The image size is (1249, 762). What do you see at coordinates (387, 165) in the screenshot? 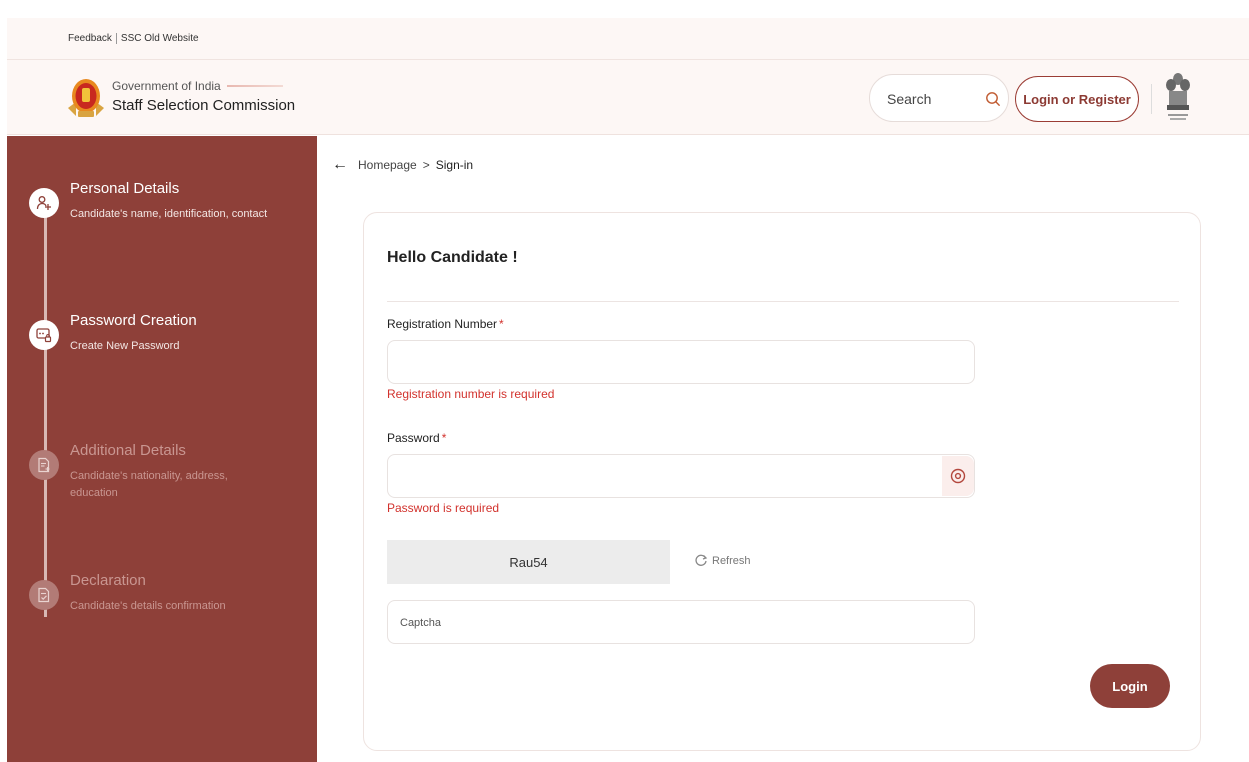
I see `breadcrumb-home-link: Homepage` at bounding box center [387, 165].